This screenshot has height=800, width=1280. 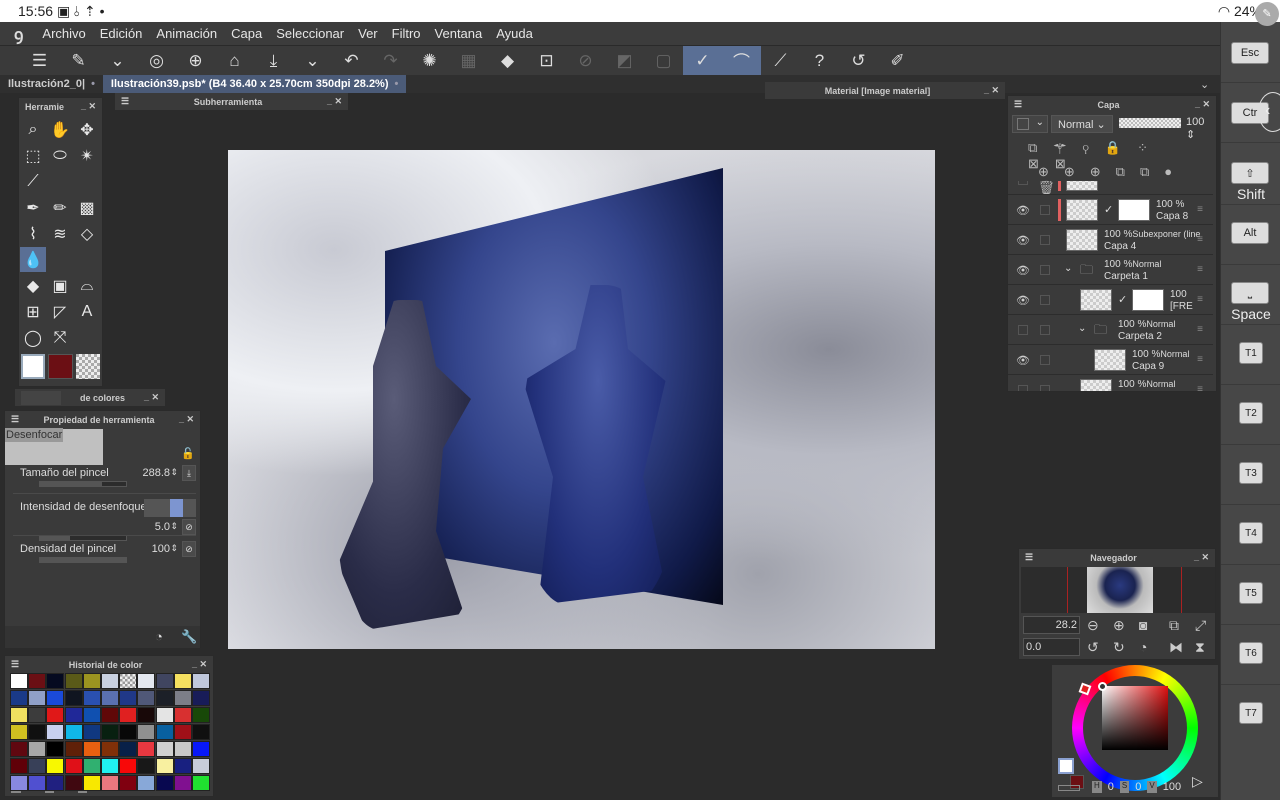 I want to click on move-icon: ✥, so click(x=87, y=129).